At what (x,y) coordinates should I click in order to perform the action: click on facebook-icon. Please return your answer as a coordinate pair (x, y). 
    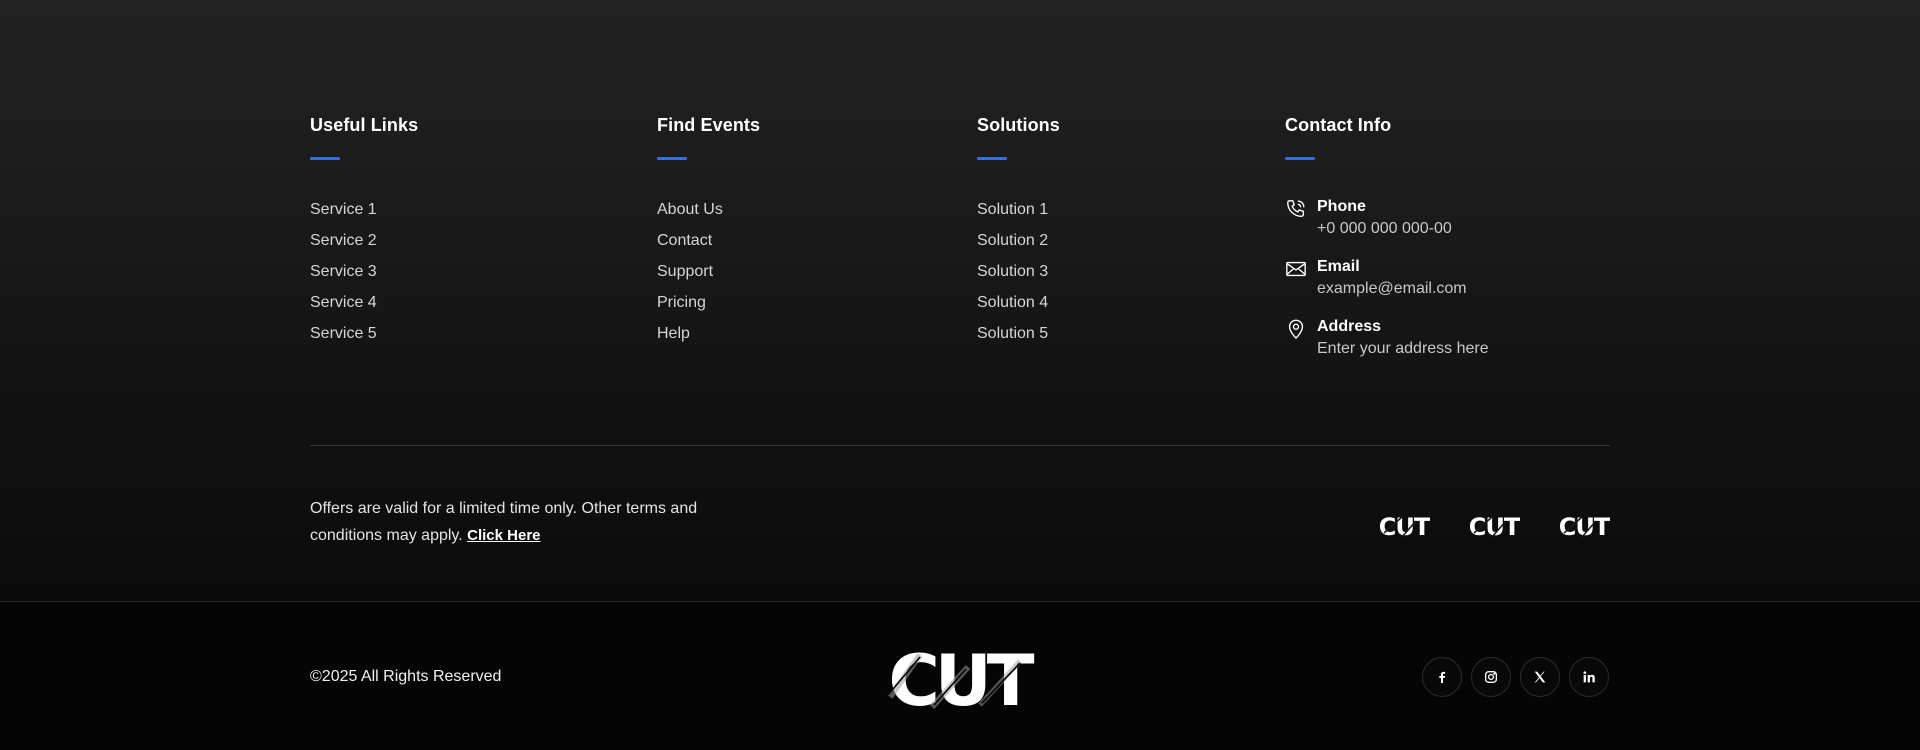
    Looking at the image, I should click on (1442, 677).